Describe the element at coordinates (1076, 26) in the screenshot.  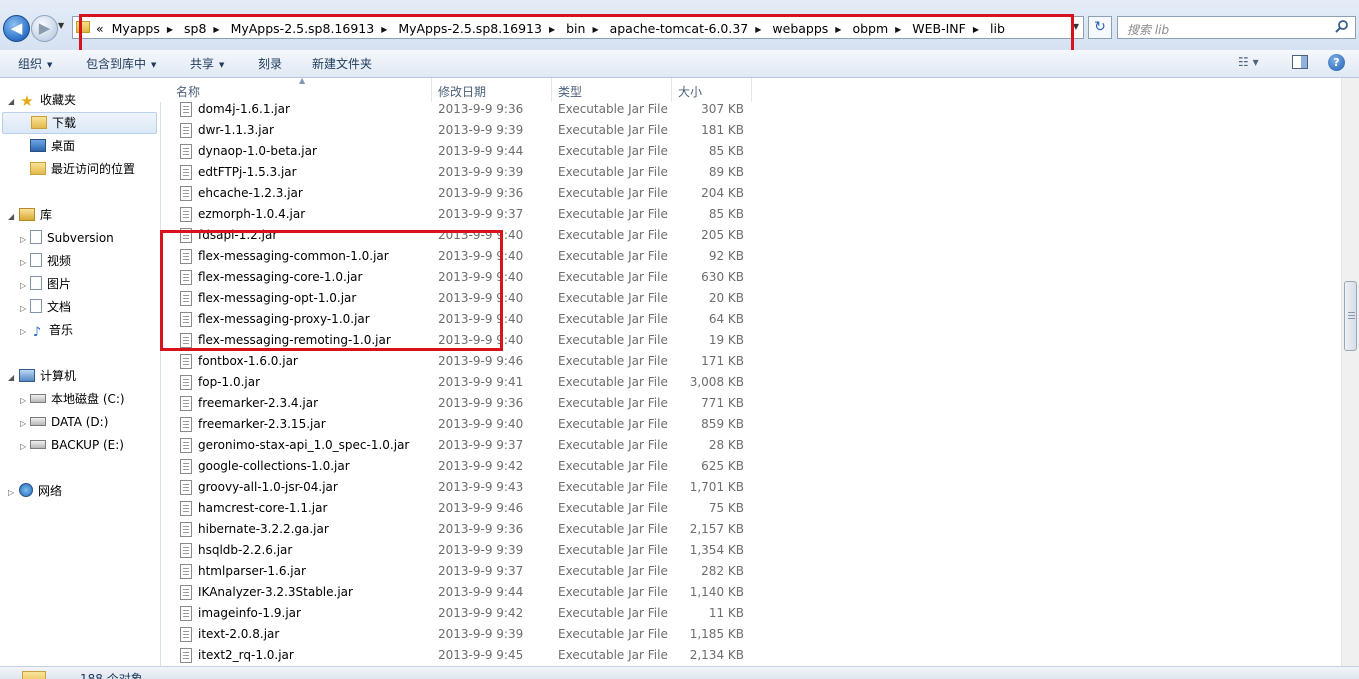
I see `address-history-dropdown-icon: ▼` at that location.